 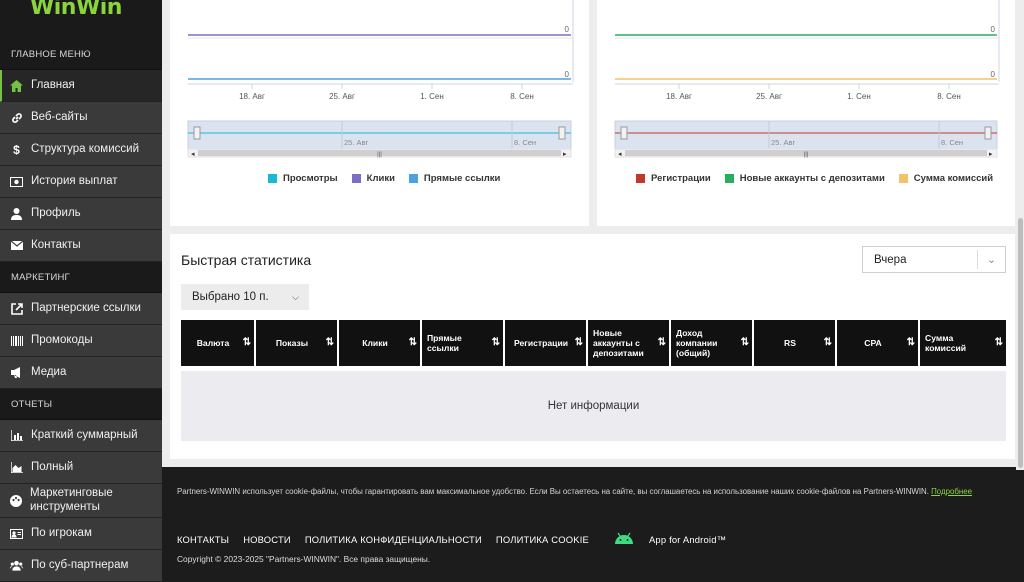 What do you see at coordinates (342, 96) in the screenshot?
I see `x-tick-label: 25. Авг` at bounding box center [342, 96].